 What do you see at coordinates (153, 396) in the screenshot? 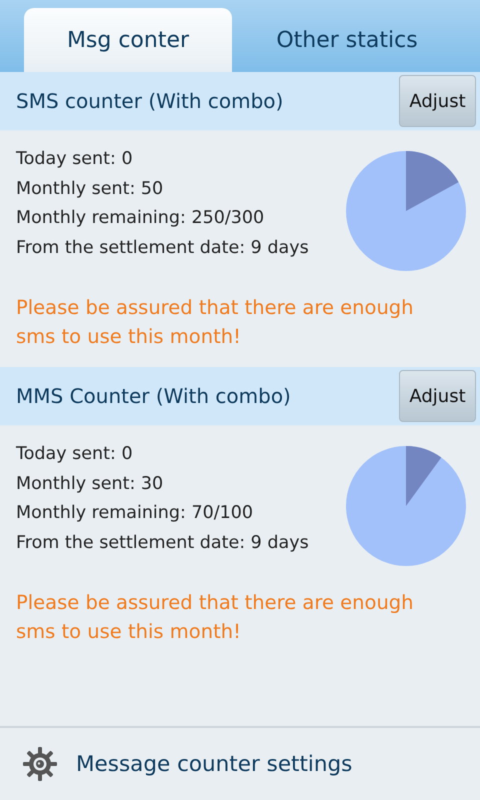
I see `section-title: MMS Counter (With combo)` at bounding box center [153, 396].